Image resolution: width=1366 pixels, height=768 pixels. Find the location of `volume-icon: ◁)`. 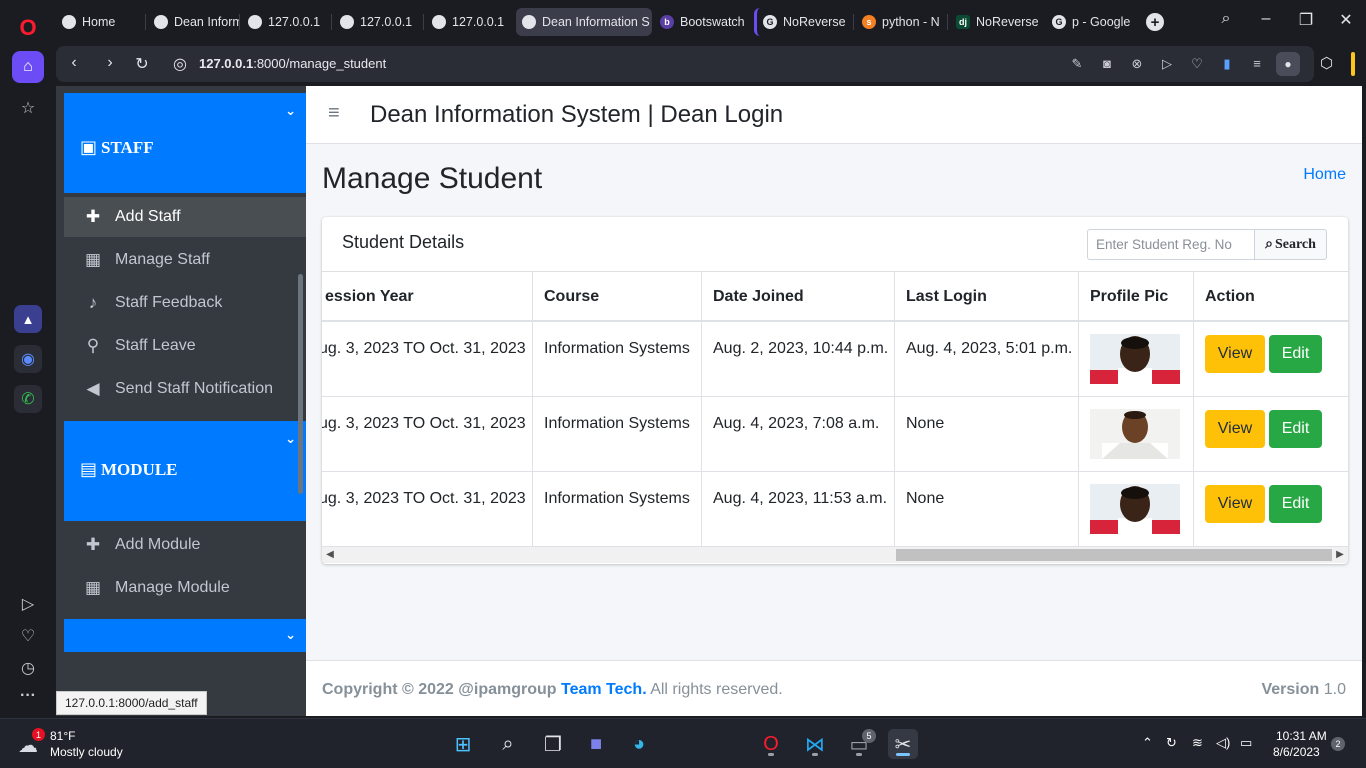

volume-icon: ◁) is located at coordinates (1223, 743).